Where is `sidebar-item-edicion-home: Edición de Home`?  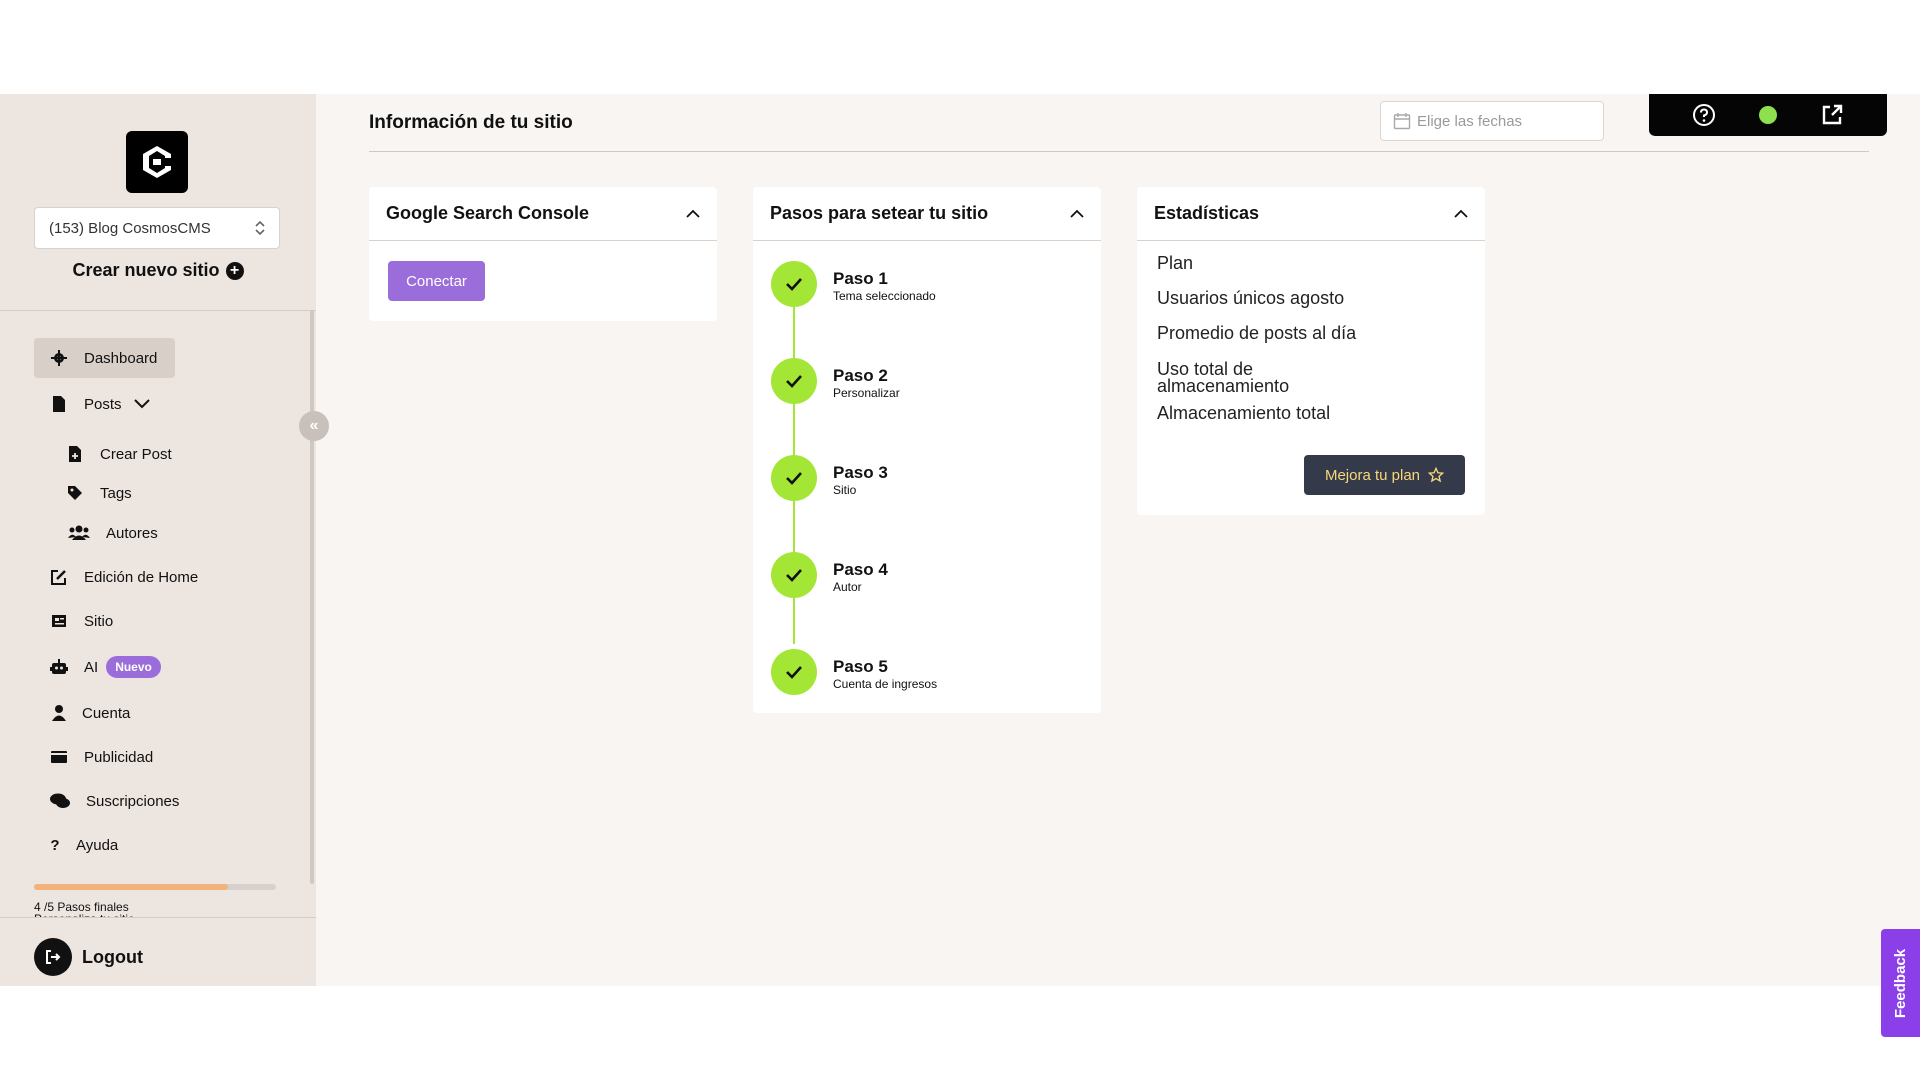
sidebar-item-edicion-home: Edición de Home is located at coordinates (124, 577).